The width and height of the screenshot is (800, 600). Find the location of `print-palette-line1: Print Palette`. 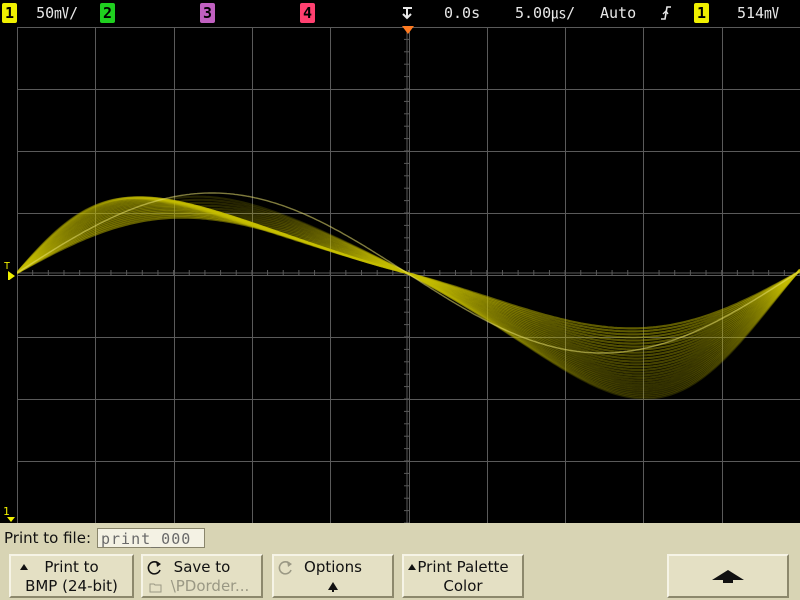

print-palette-line1: Print Palette is located at coordinates (463, 567).